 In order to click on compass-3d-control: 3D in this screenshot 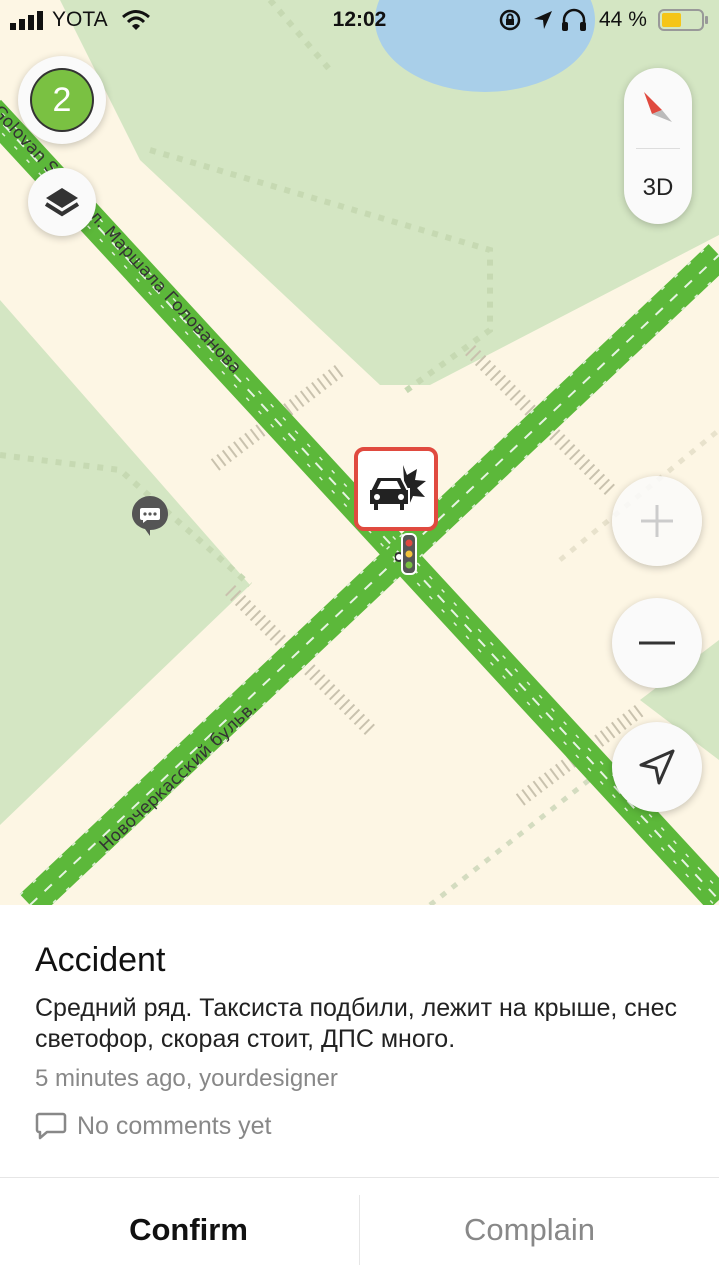, I will do `click(658, 146)`.